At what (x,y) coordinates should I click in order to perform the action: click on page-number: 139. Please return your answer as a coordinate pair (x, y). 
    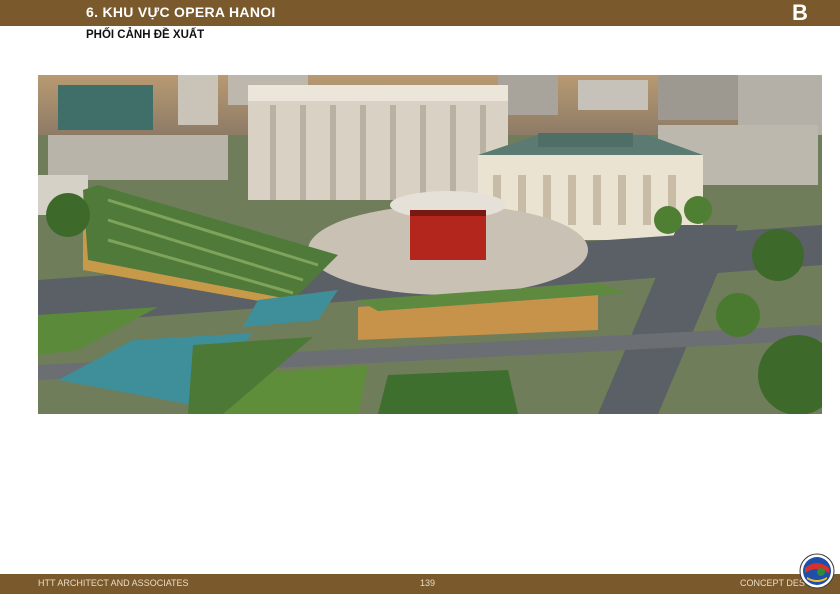
    Looking at the image, I should click on (428, 583).